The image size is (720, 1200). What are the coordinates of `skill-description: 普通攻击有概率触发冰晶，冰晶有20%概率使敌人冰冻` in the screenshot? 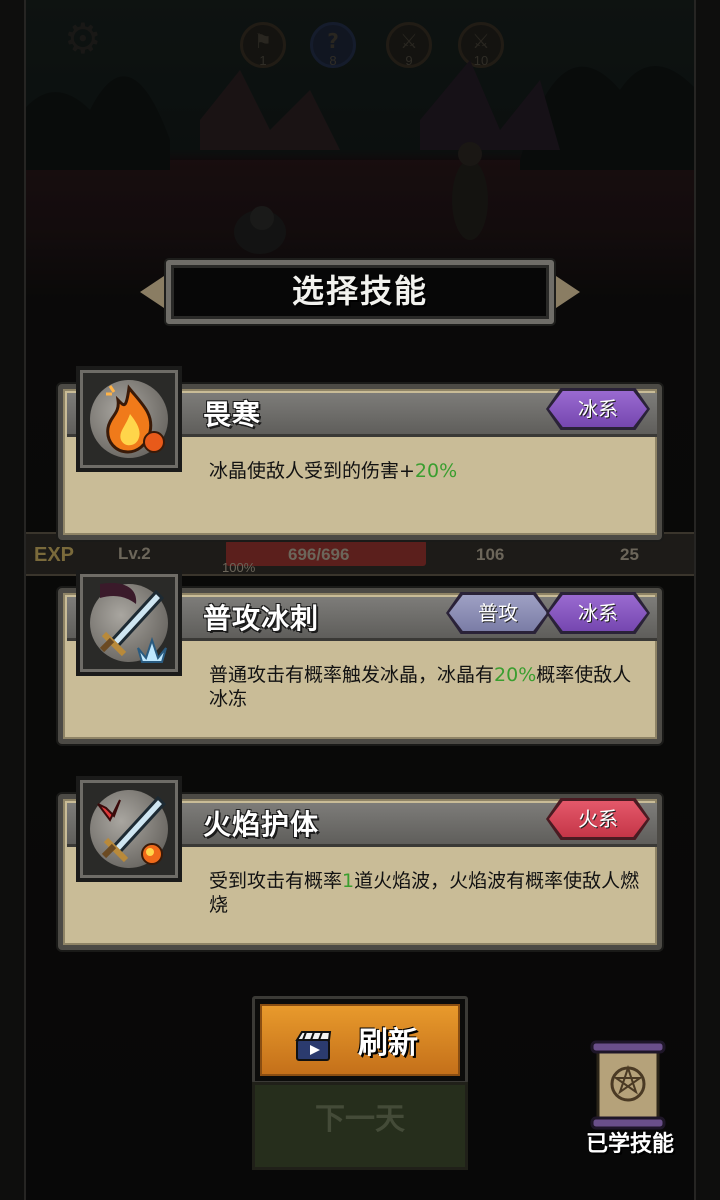 It's located at (429, 687).